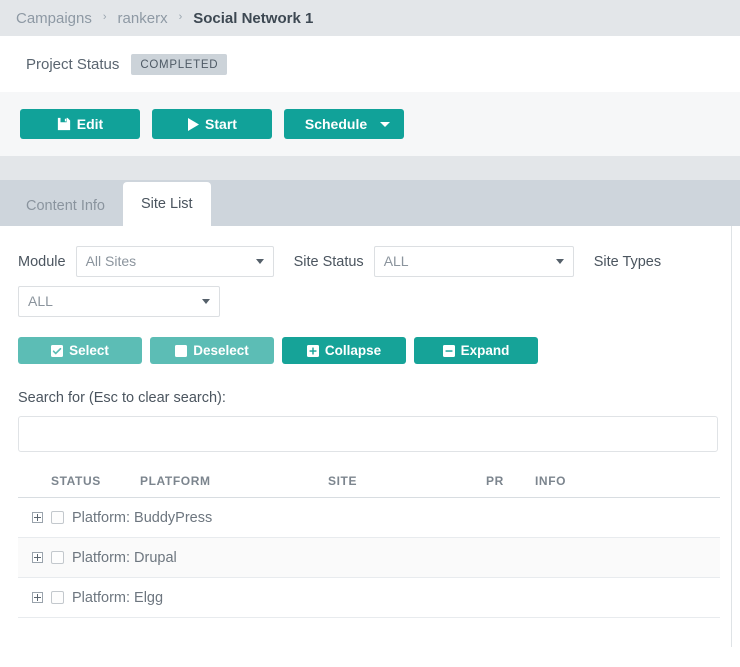  Describe the element at coordinates (495, 481) in the screenshot. I see `column-header-pr: PR` at that location.